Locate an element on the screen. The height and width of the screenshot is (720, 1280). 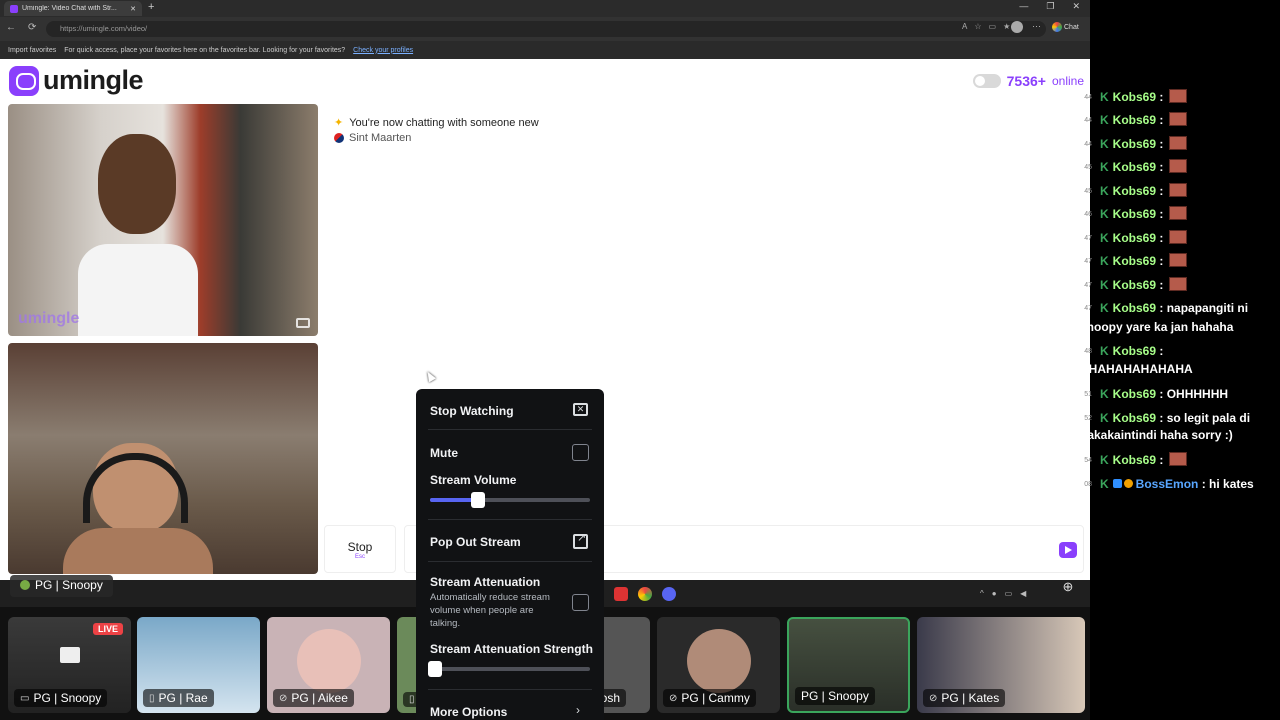
tile-snoopy-cam: PG | Snoopy is located at coordinates (848, 665).